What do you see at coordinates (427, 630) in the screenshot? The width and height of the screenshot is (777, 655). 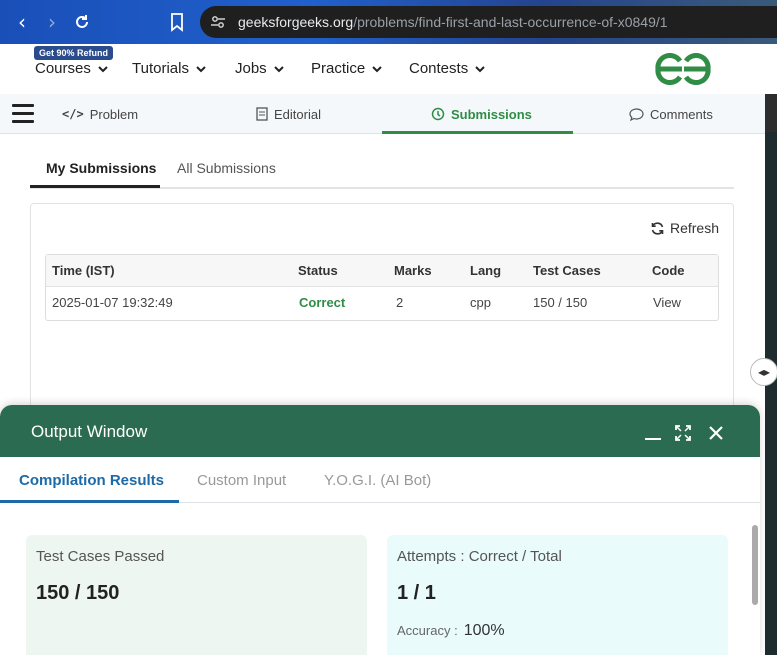 I see `accuracy-label: Accuracy :` at bounding box center [427, 630].